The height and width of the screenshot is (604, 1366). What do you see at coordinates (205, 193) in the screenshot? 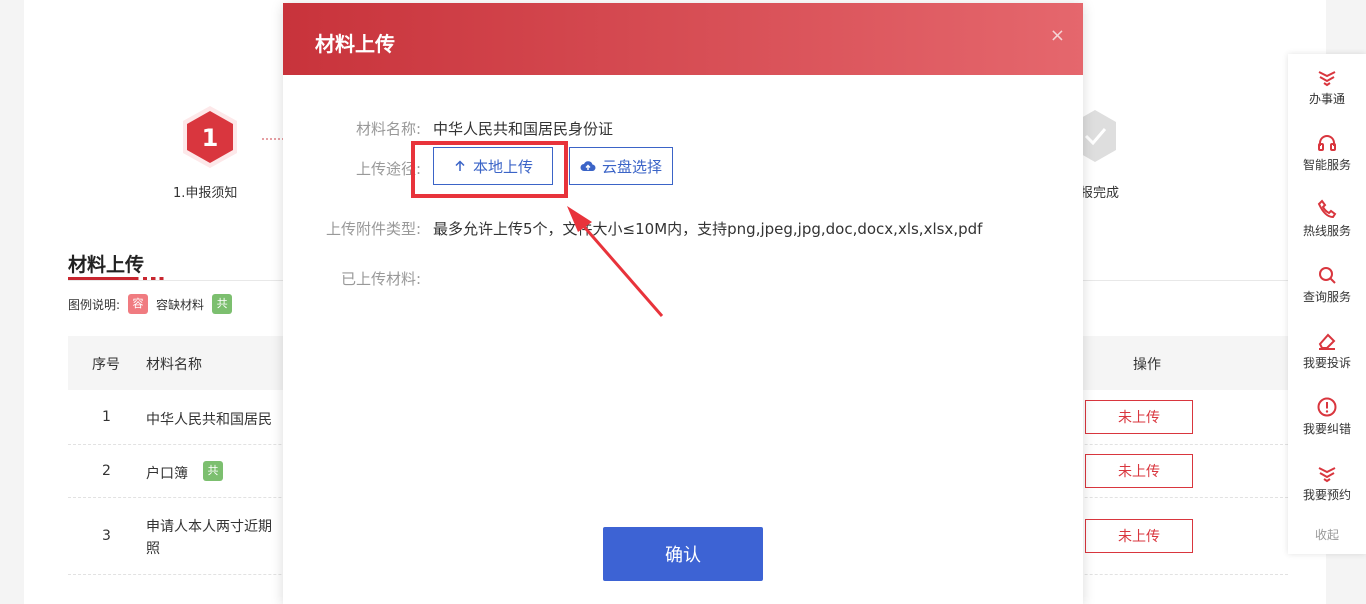
I see `step-1-label: 1.申报须知` at bounding box center [205, 193].